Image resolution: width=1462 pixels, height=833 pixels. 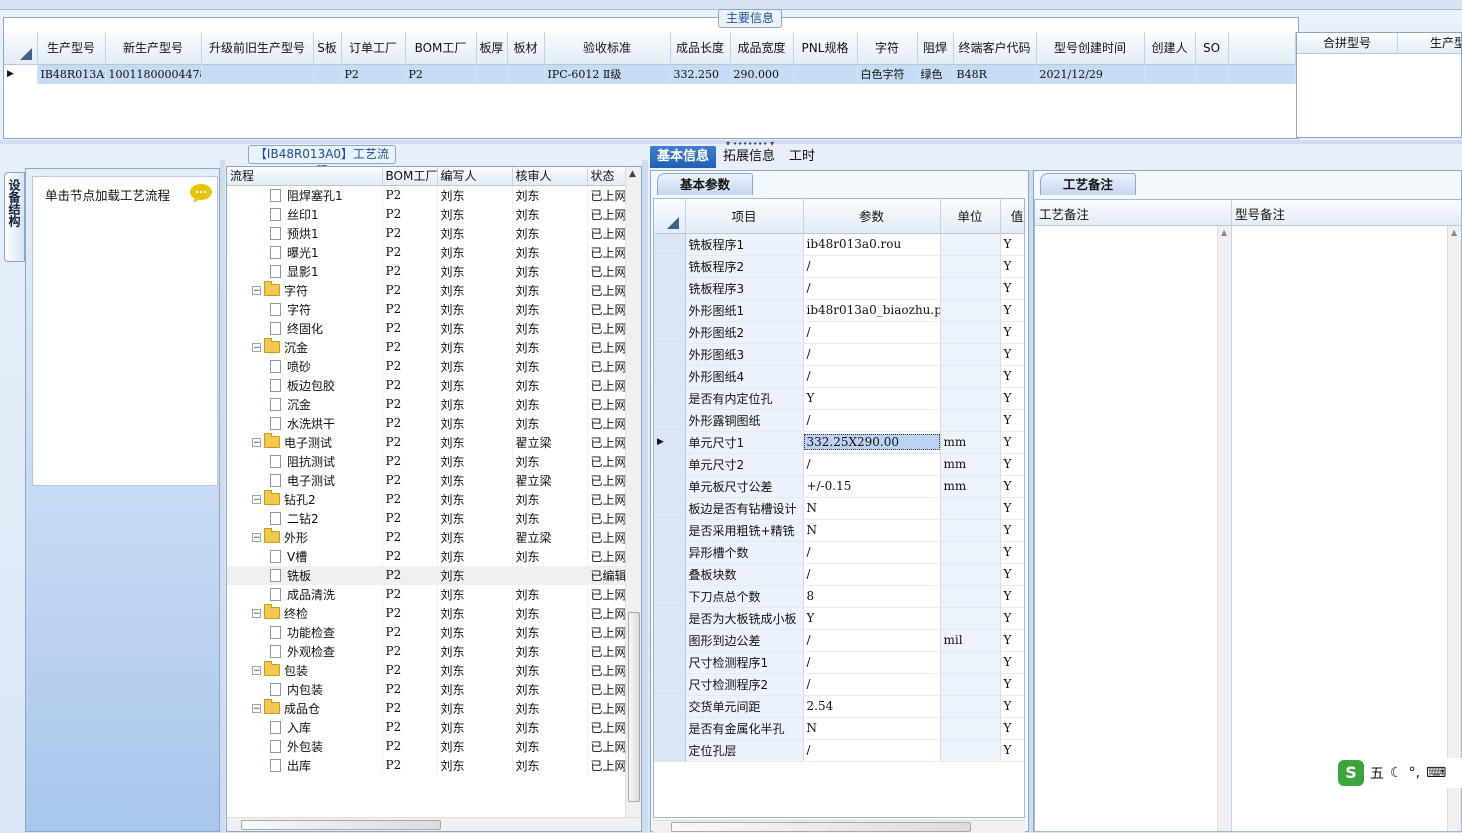 I want to click on param-value: ib48r013a0_biaozhu.pdf, so click(x=873, y=310).